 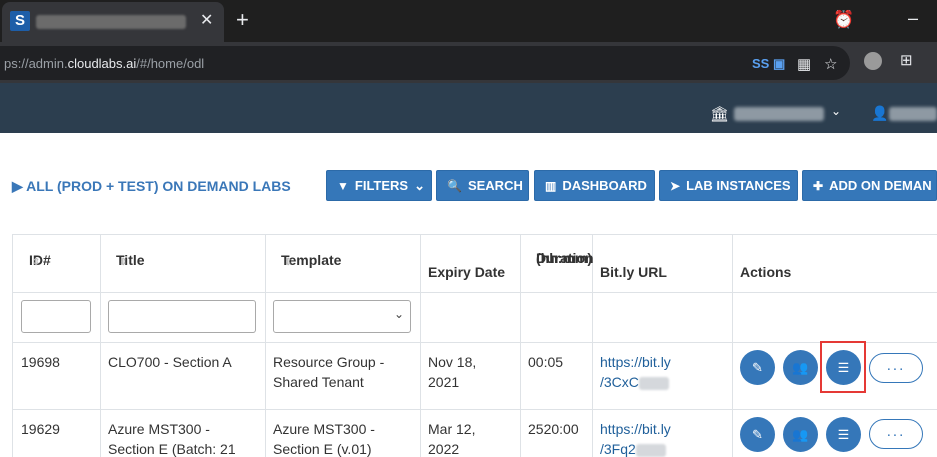 I want to click on column-header-template: Template ⇕, so click(x=343, y=264).